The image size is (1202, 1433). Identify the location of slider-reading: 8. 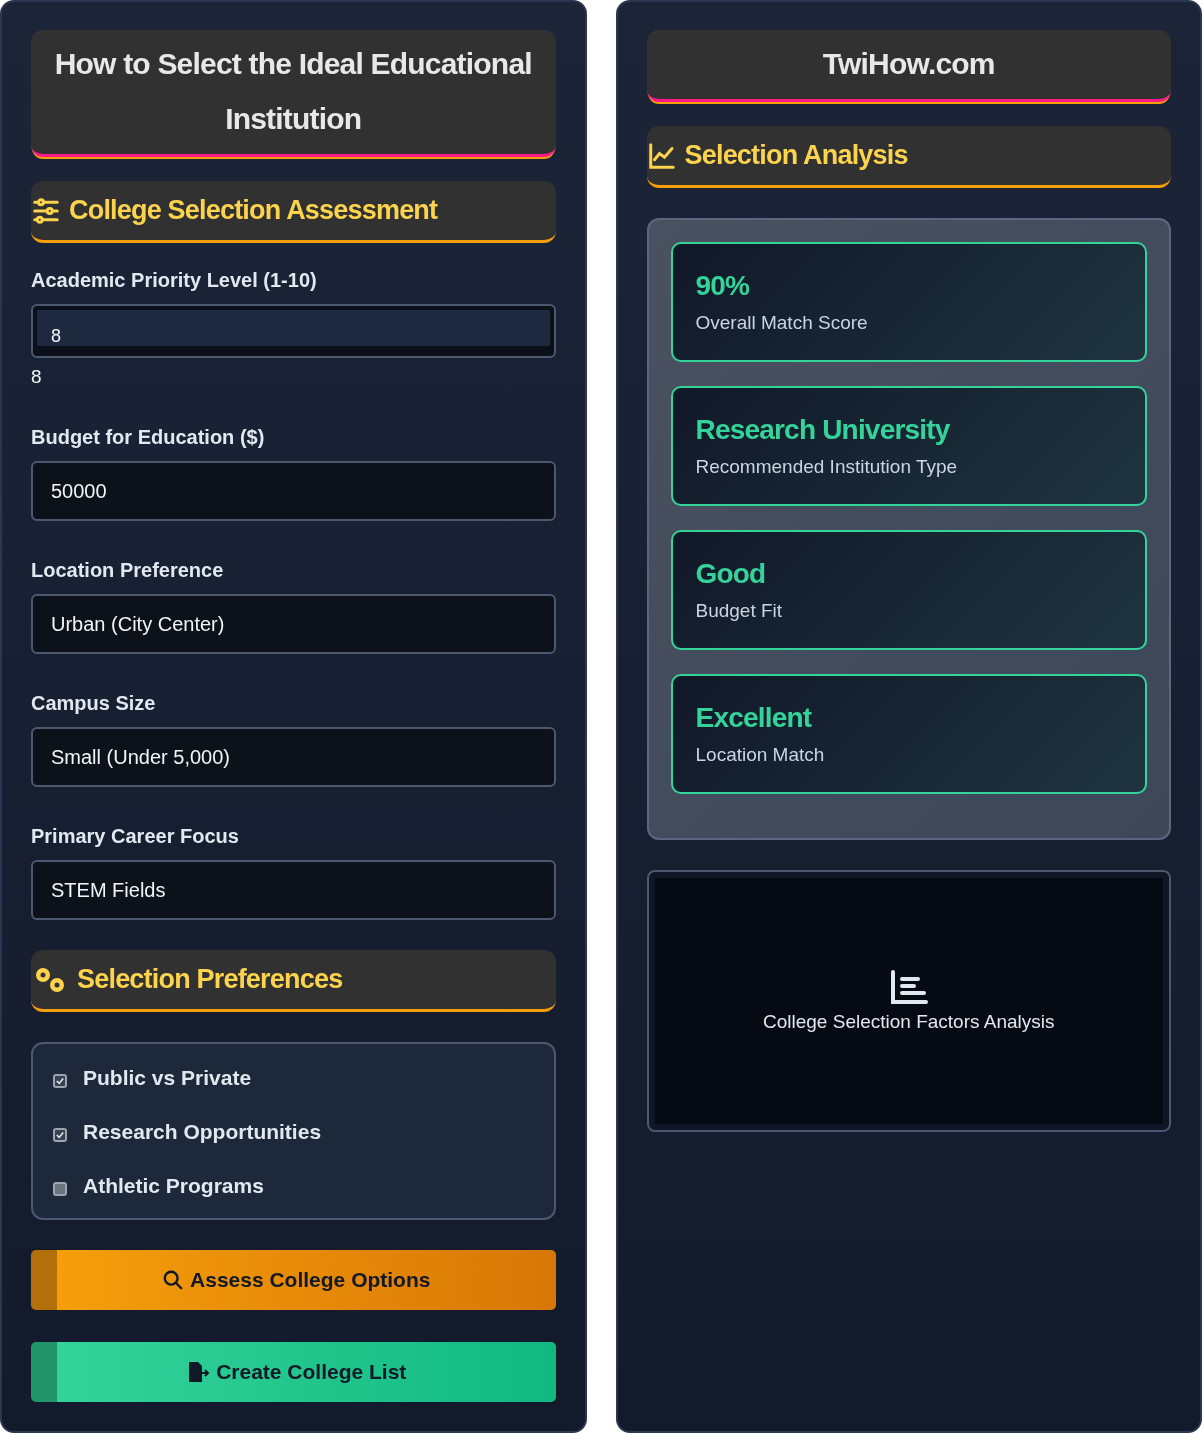
(37, 377).